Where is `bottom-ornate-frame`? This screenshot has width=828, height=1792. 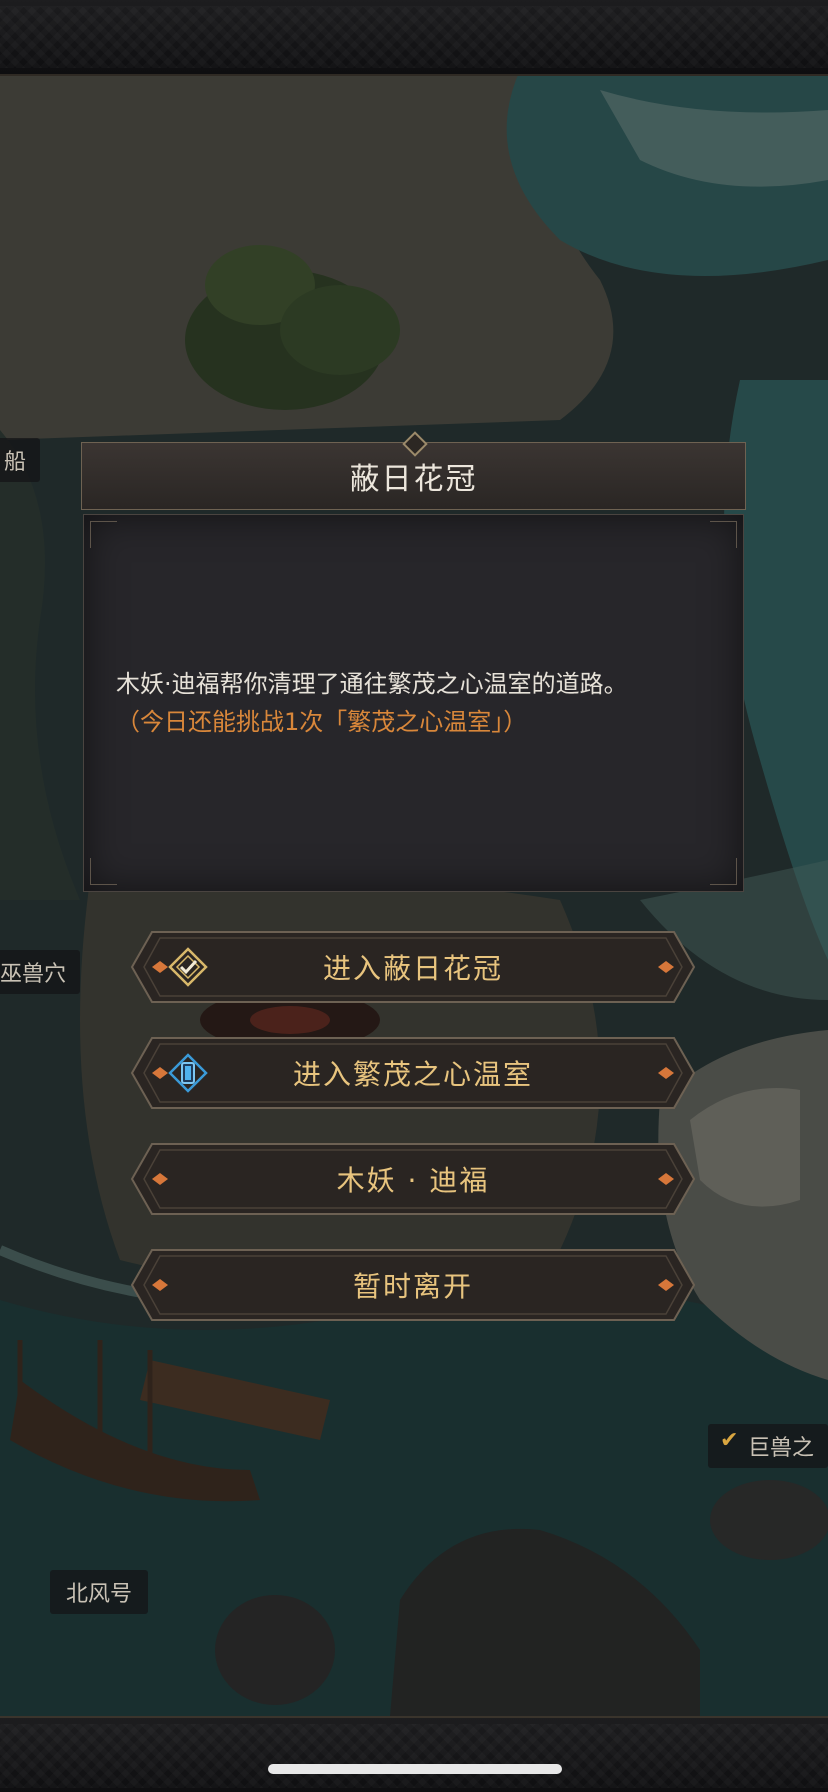
bottom-ornate-frame is located at coordinates (414, 1754).